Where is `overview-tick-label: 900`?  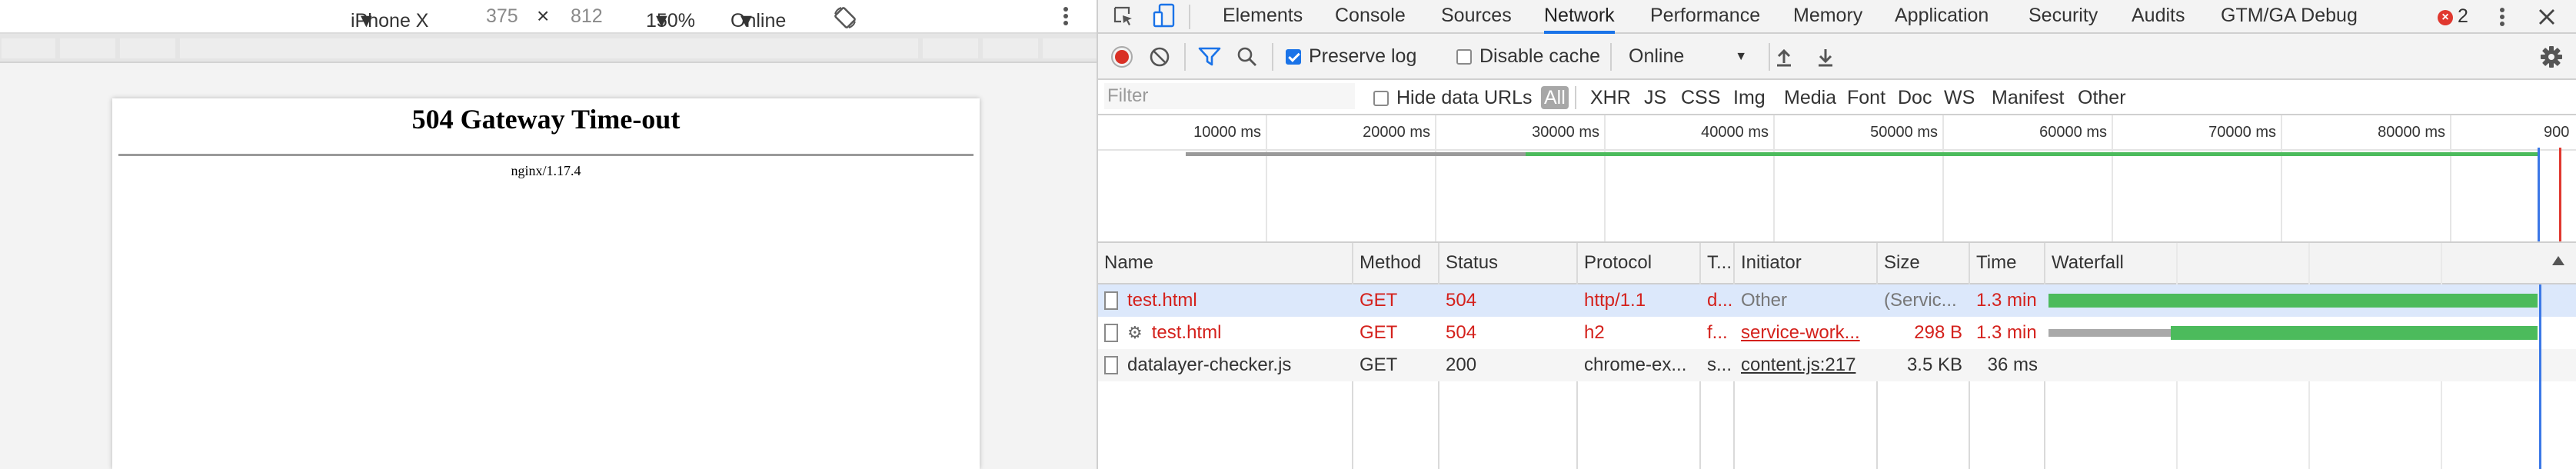
overview-tick-label: 900 is located at coordinates (2557, 132).